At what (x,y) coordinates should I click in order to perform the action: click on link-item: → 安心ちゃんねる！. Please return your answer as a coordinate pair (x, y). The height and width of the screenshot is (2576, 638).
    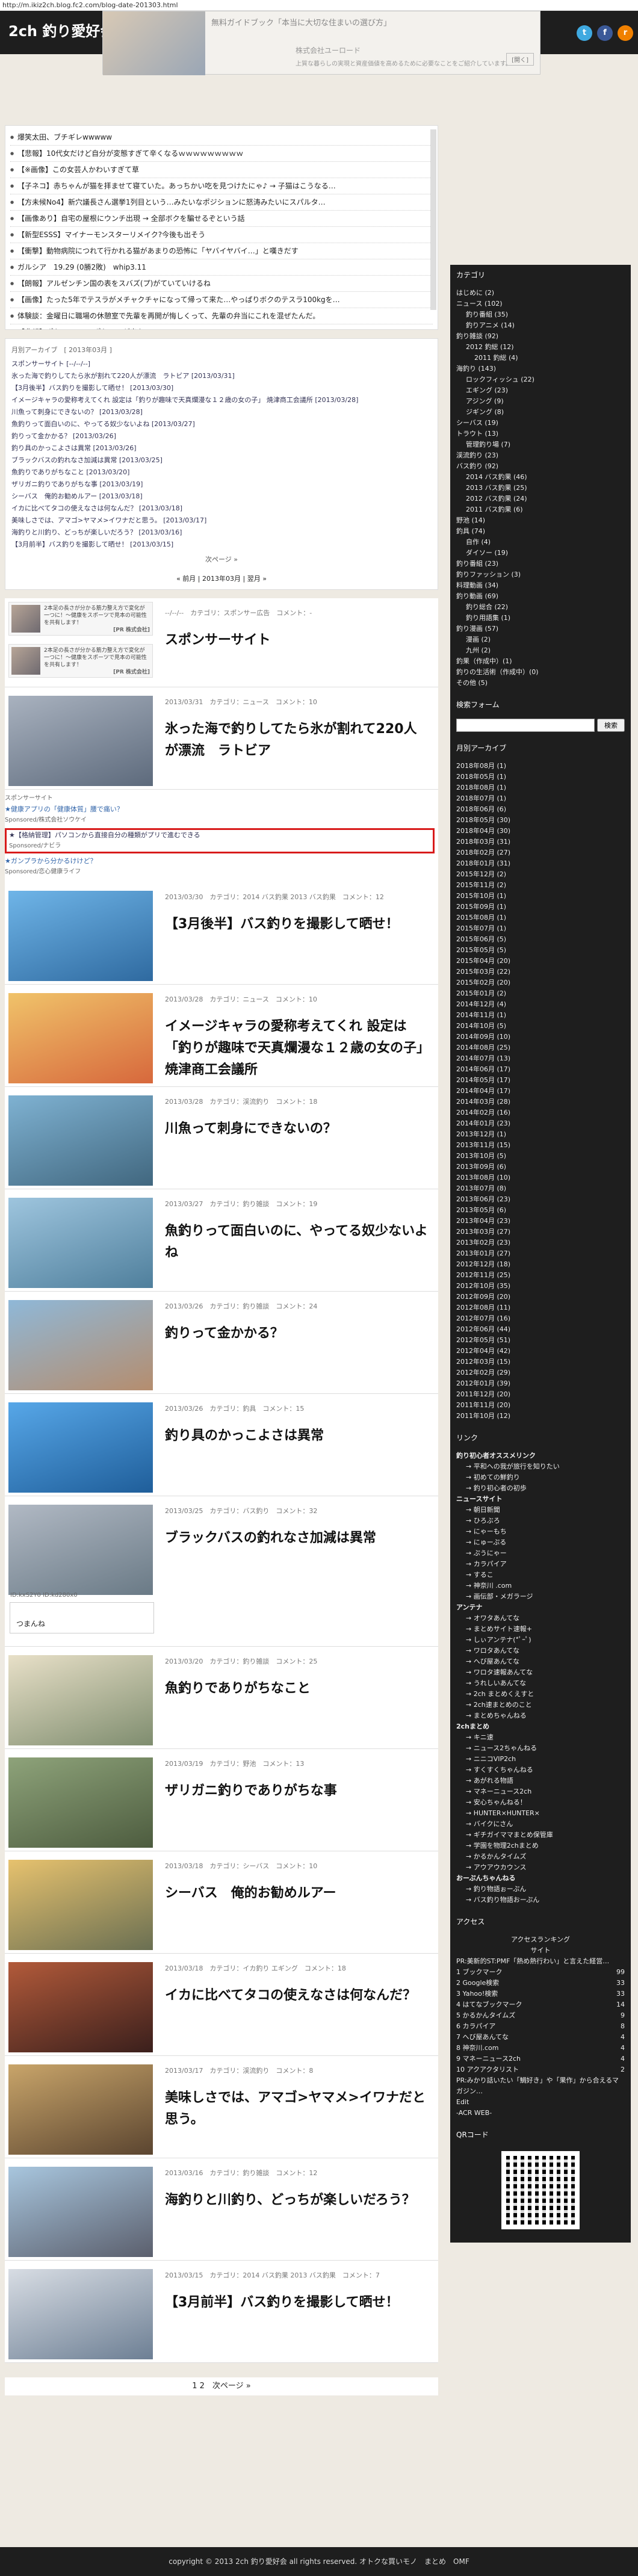
    Looking at the image, I should click on (540, 1803).